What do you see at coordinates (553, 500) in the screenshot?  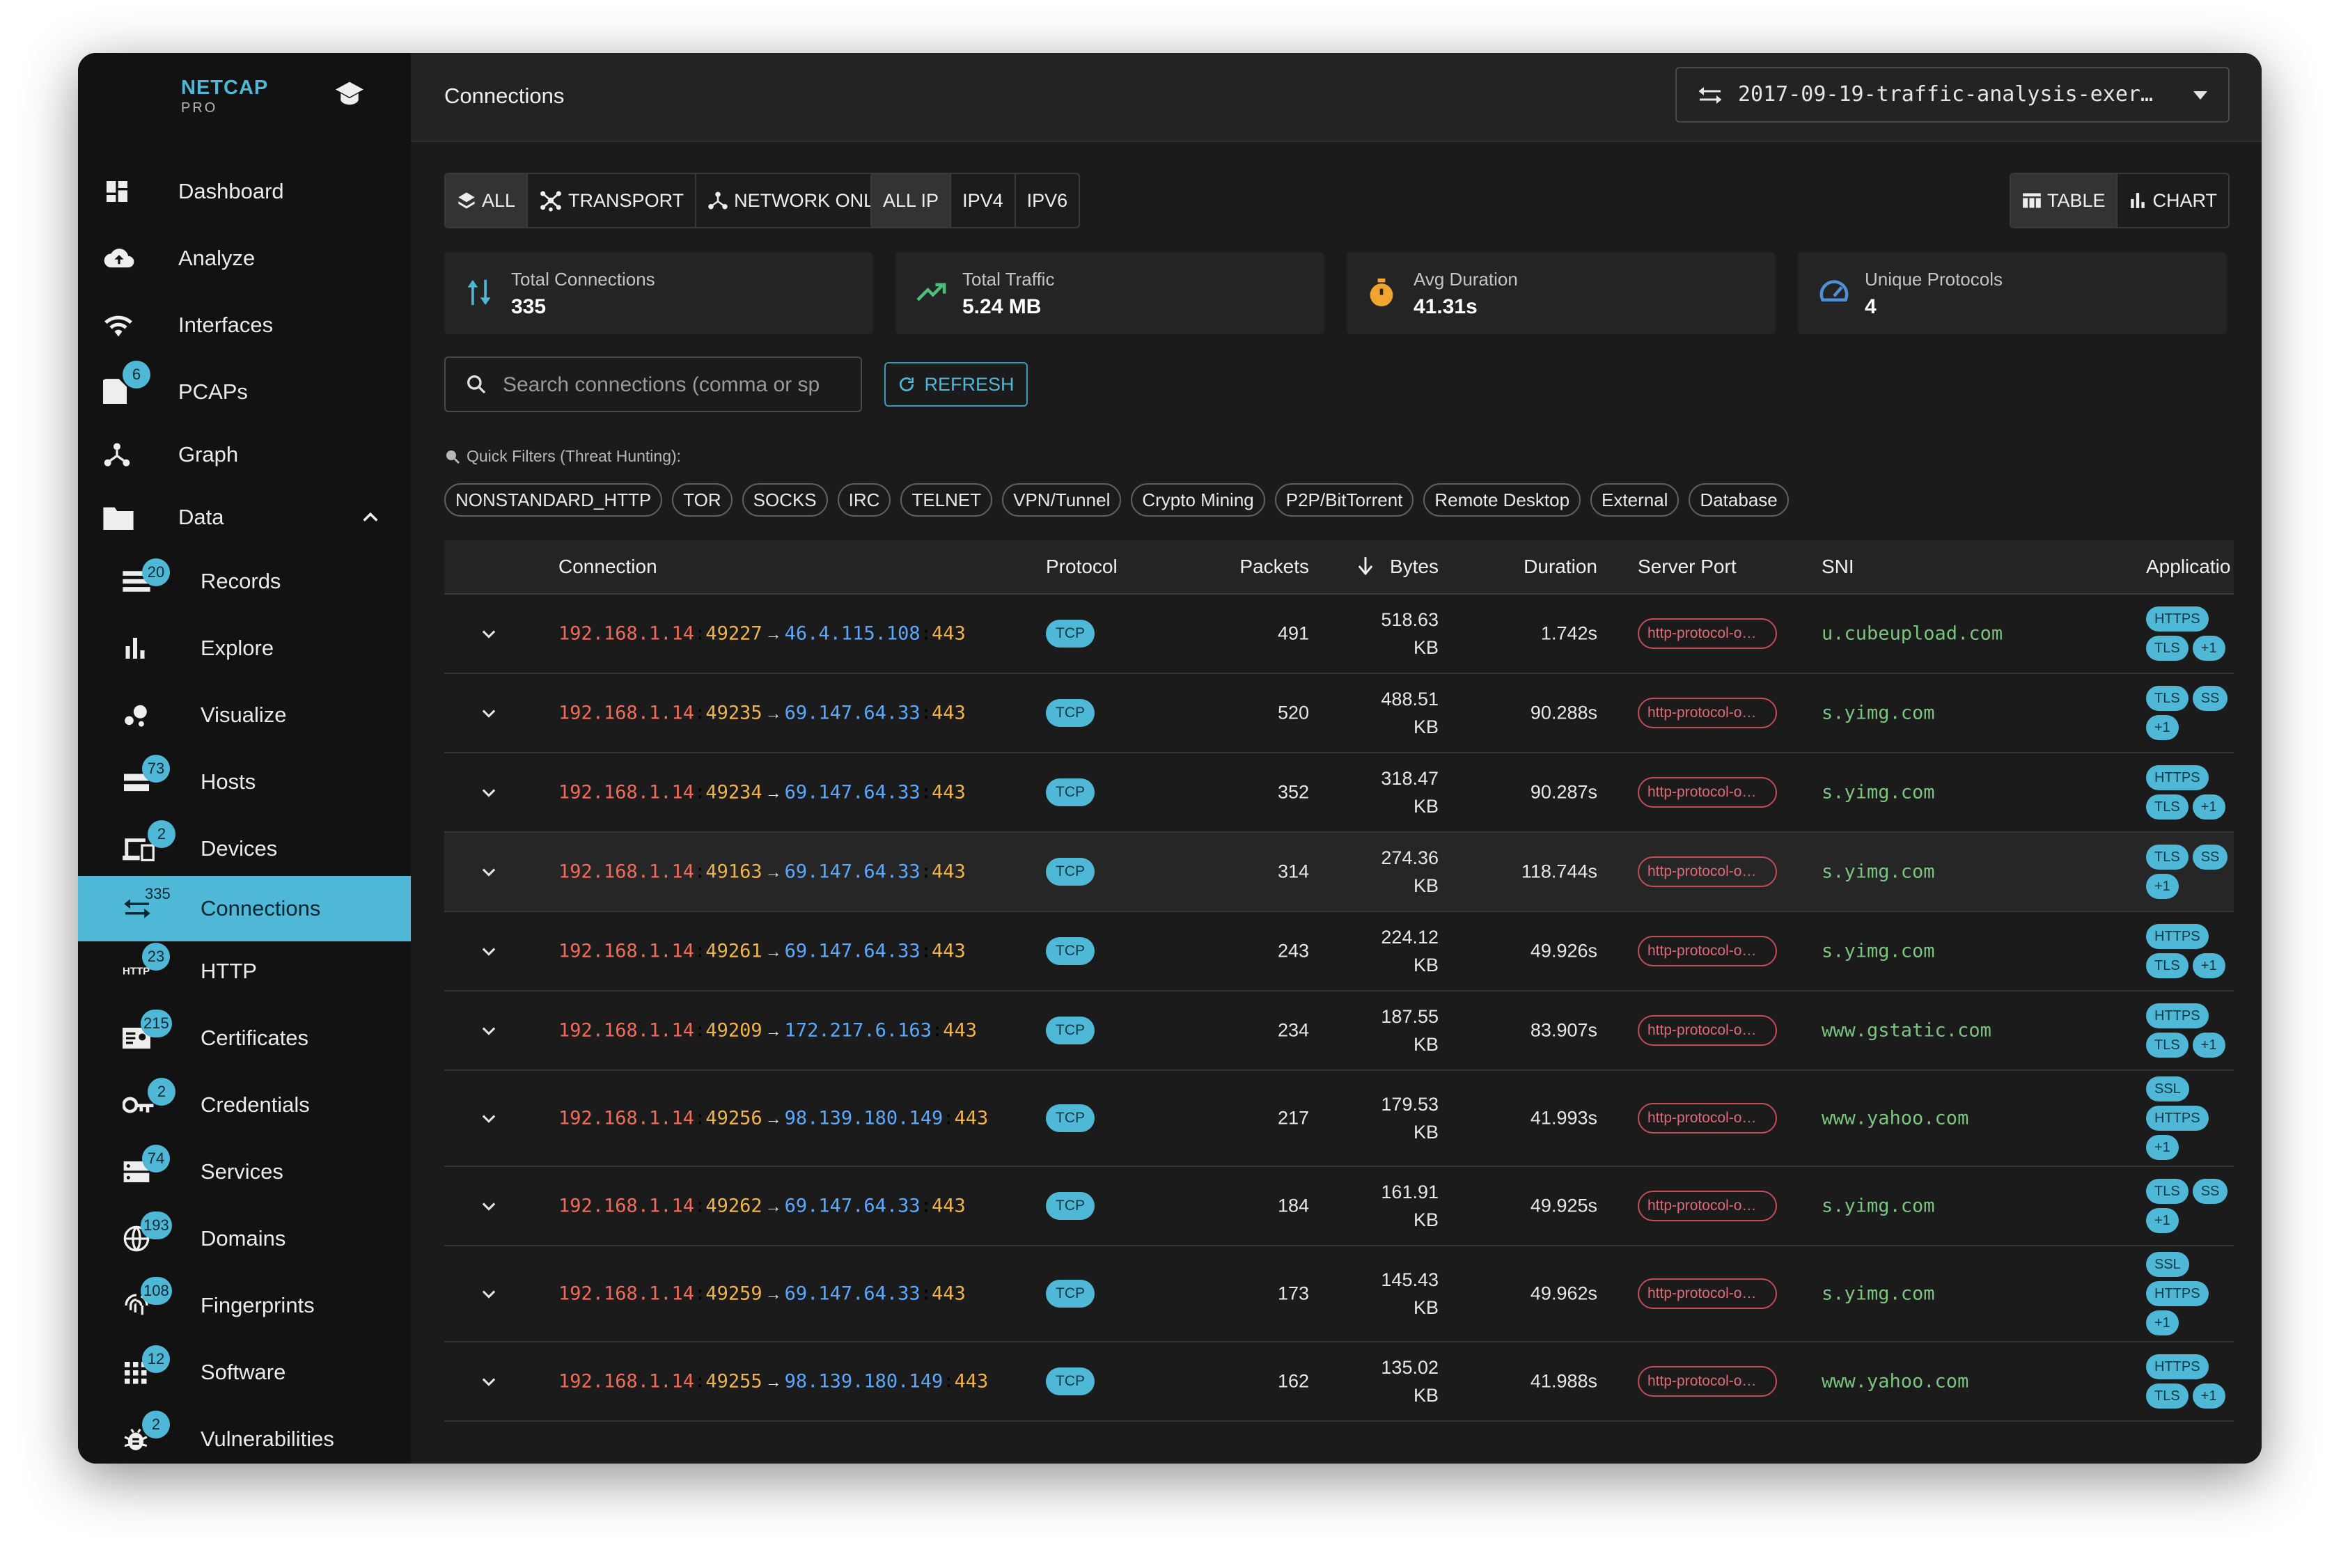 I see `chip-nonstandard-http: NONSTANDARD_HTTP` at bounding box center [553, 500].